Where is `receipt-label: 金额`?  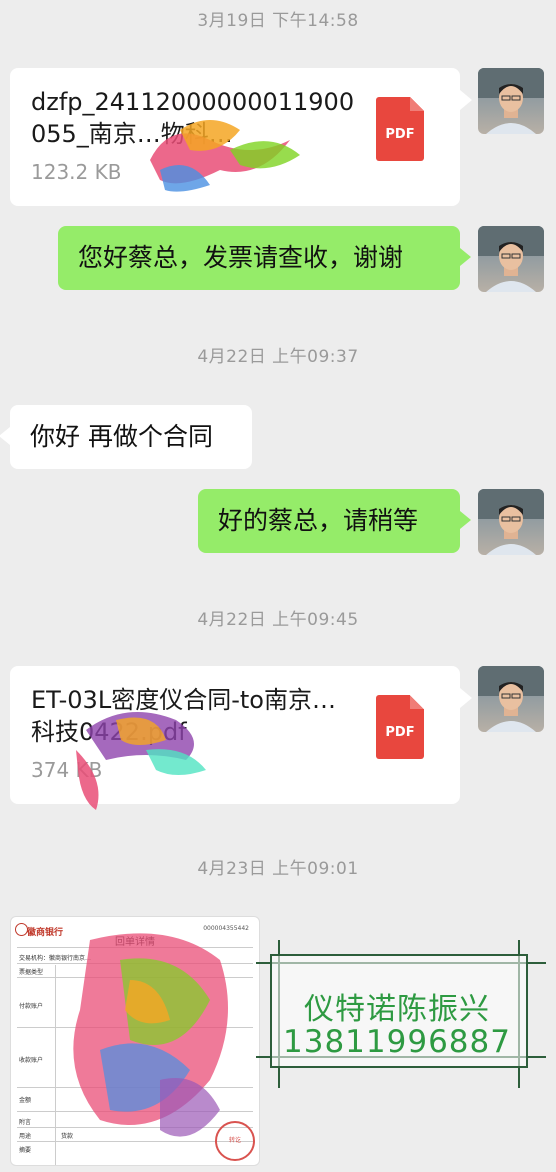
receipt-label: 金额 is located at coordinates (25, 1100).